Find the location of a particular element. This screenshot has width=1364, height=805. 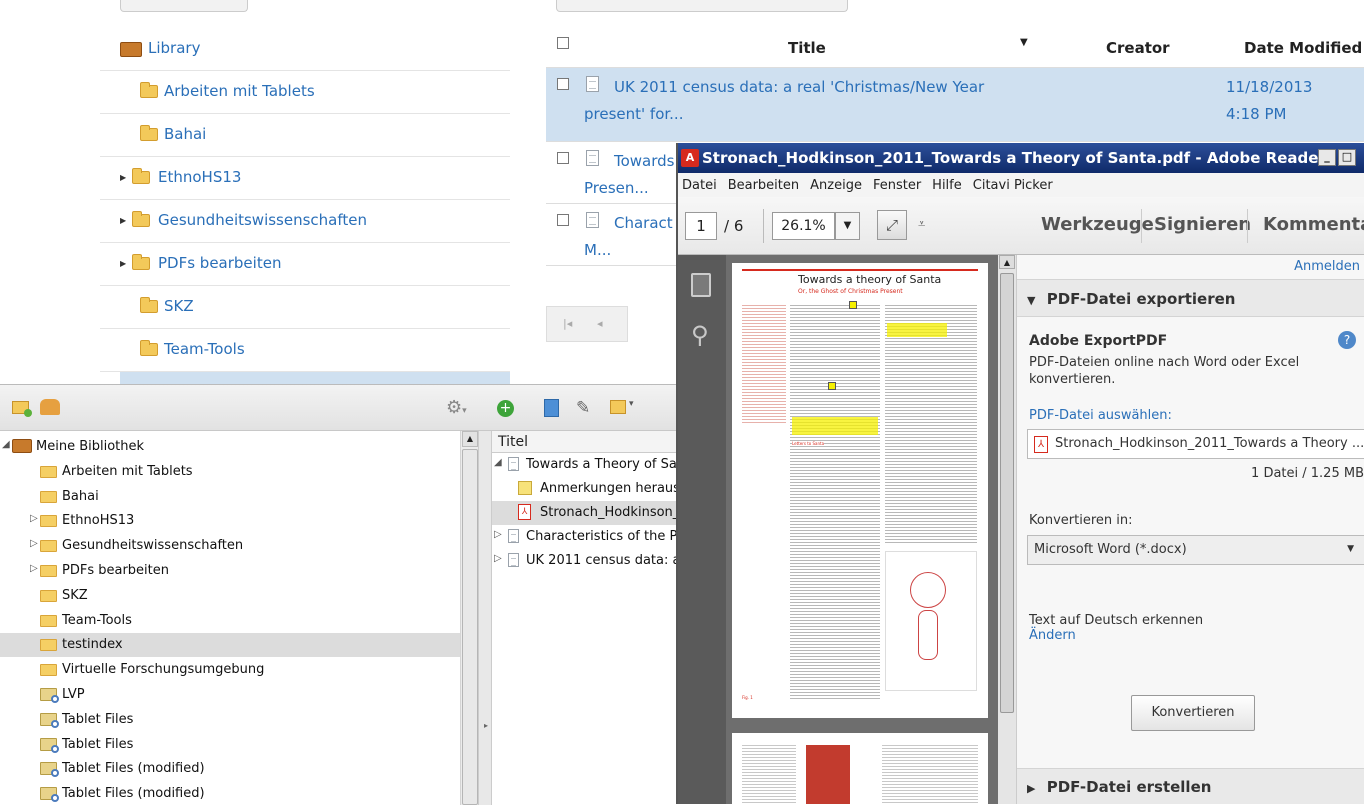

tools-button: Werkzeuge is located at coordinates (1097, 224).